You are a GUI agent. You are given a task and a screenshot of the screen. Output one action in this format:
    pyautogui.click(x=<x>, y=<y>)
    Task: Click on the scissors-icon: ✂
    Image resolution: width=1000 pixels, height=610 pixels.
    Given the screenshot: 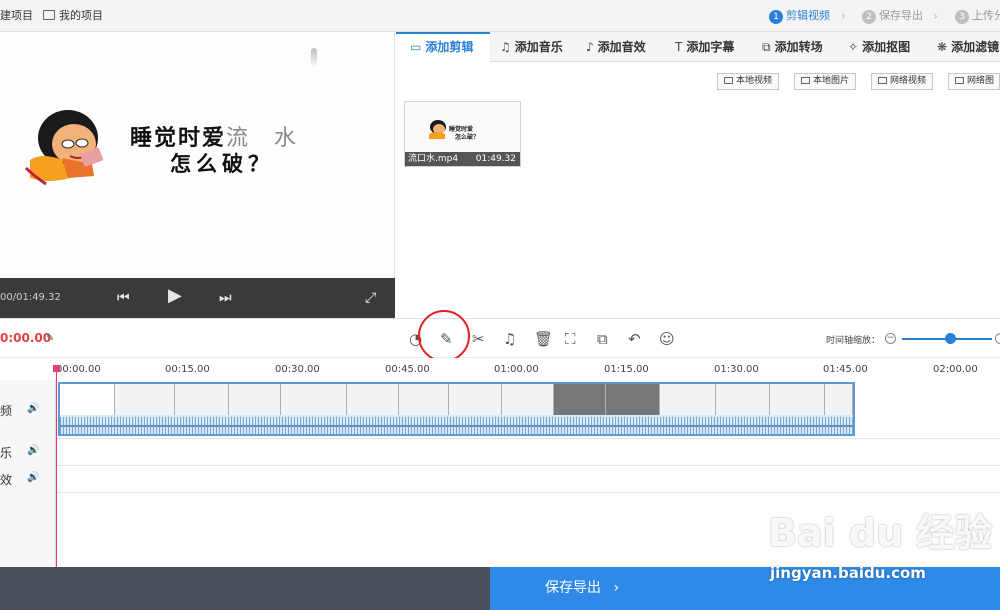 What is the action you would take?
    pyautogui.click(x=478, y=339)
    